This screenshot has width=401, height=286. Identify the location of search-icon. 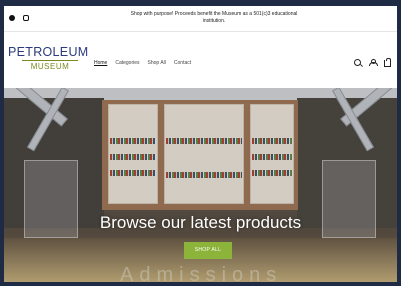
(357, 62).